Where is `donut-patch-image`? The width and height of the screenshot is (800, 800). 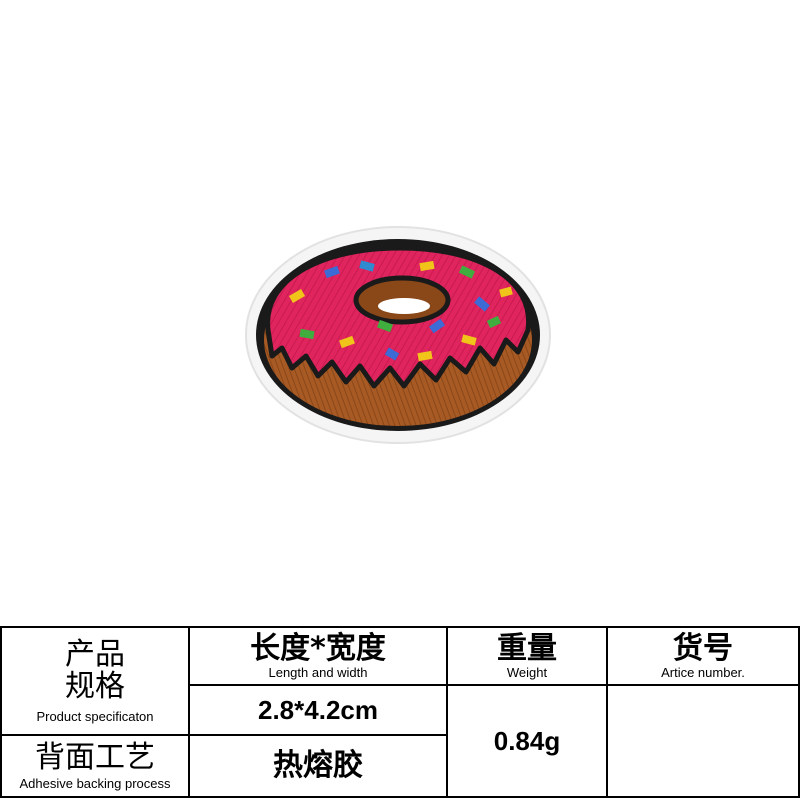
donut-patch-image is located at coordinates (398, 335).